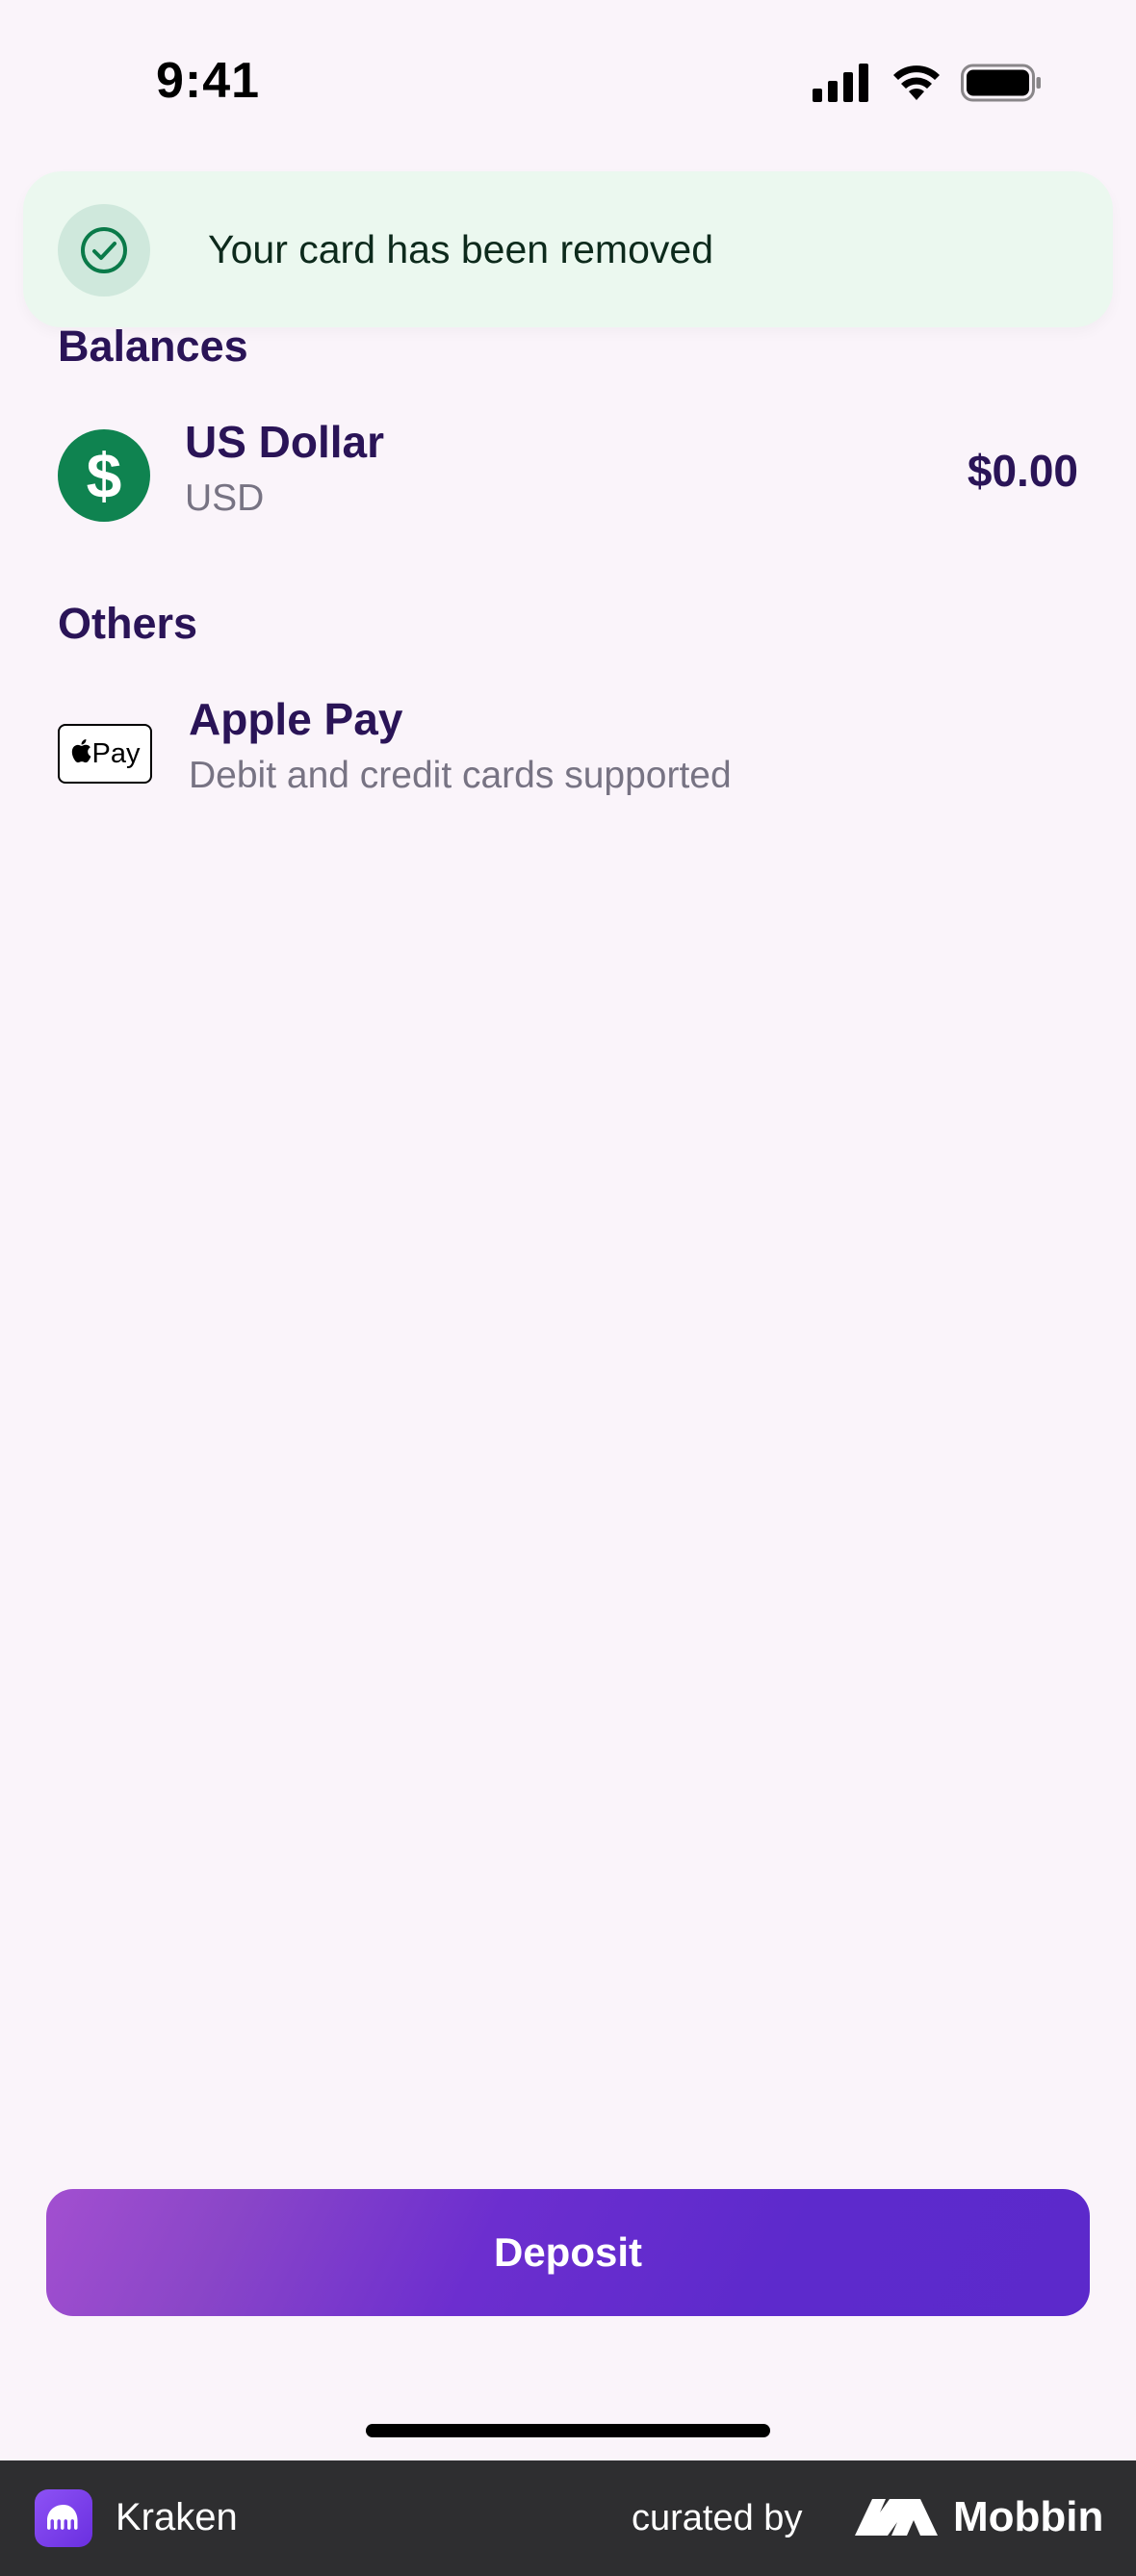 This screenshot has height=2576, width=1136. Describe the element at coordinates (177, 2517) in the screenshot. I see `footer-app-name: Kraken` at that location.